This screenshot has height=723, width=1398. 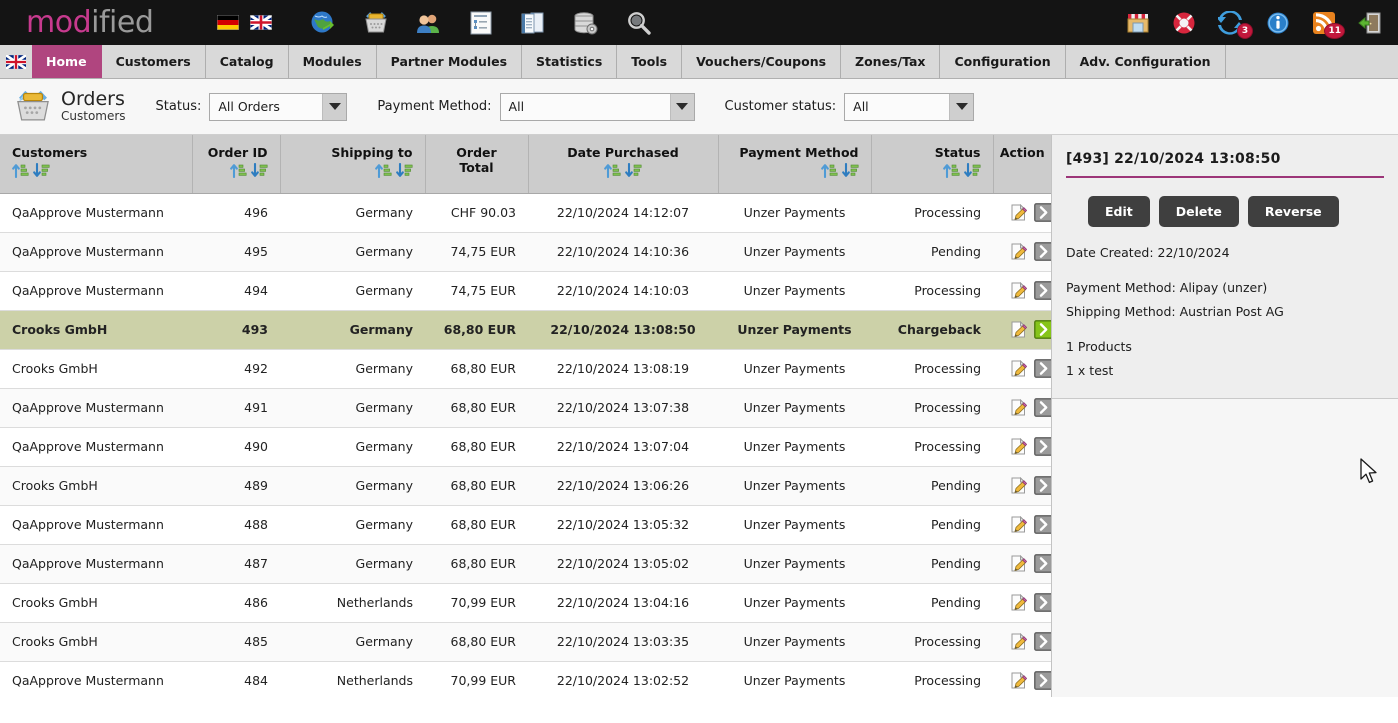 I want to click on info-icon, so click(x=1278, y=23).